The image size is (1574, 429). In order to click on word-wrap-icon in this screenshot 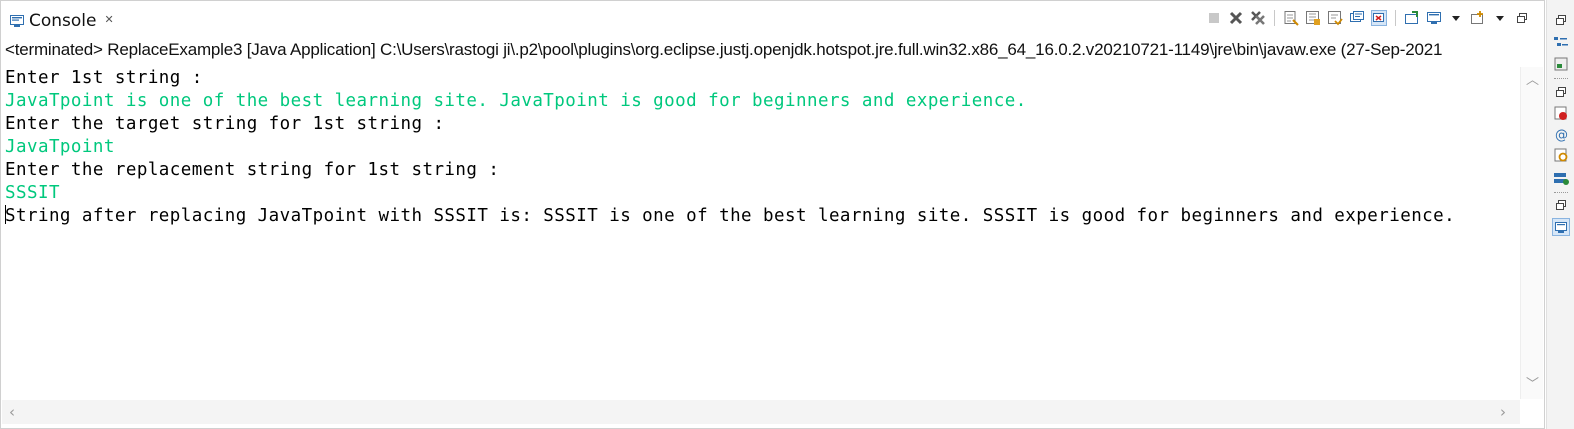, I will do `click(1335, 18)`.